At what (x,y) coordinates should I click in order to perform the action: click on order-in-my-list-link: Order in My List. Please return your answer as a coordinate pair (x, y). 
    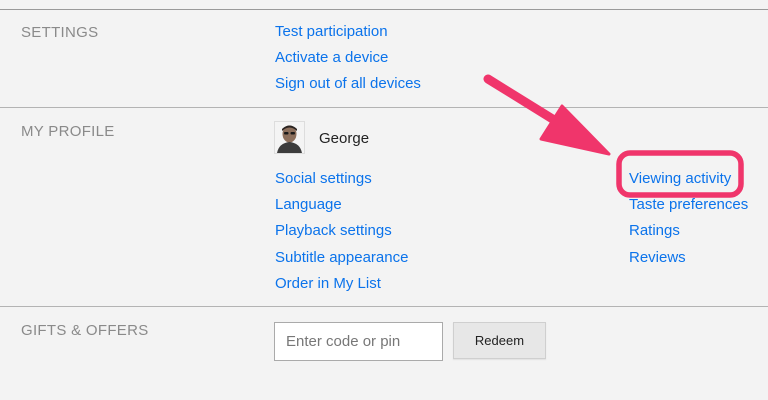
    Looking at the image, I should click on (328, 284).